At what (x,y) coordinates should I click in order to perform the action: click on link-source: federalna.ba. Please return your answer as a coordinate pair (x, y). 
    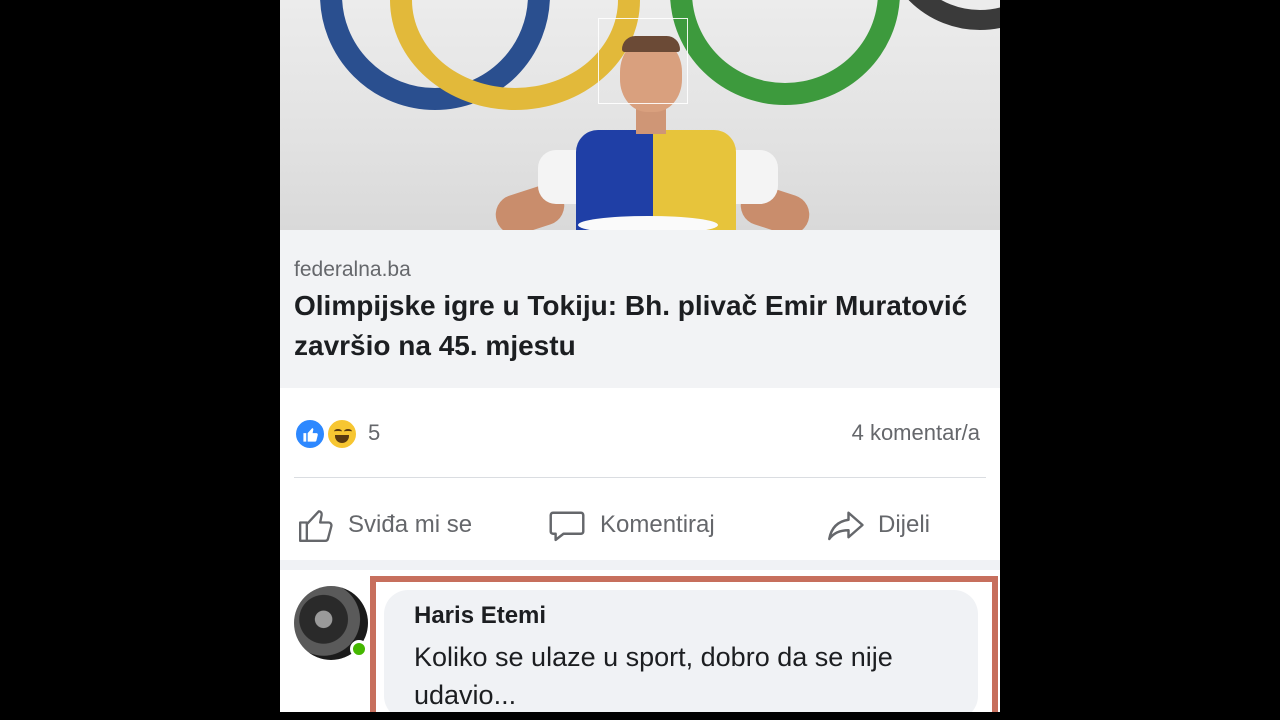
    Looking at the image, I should click on (352, 269).